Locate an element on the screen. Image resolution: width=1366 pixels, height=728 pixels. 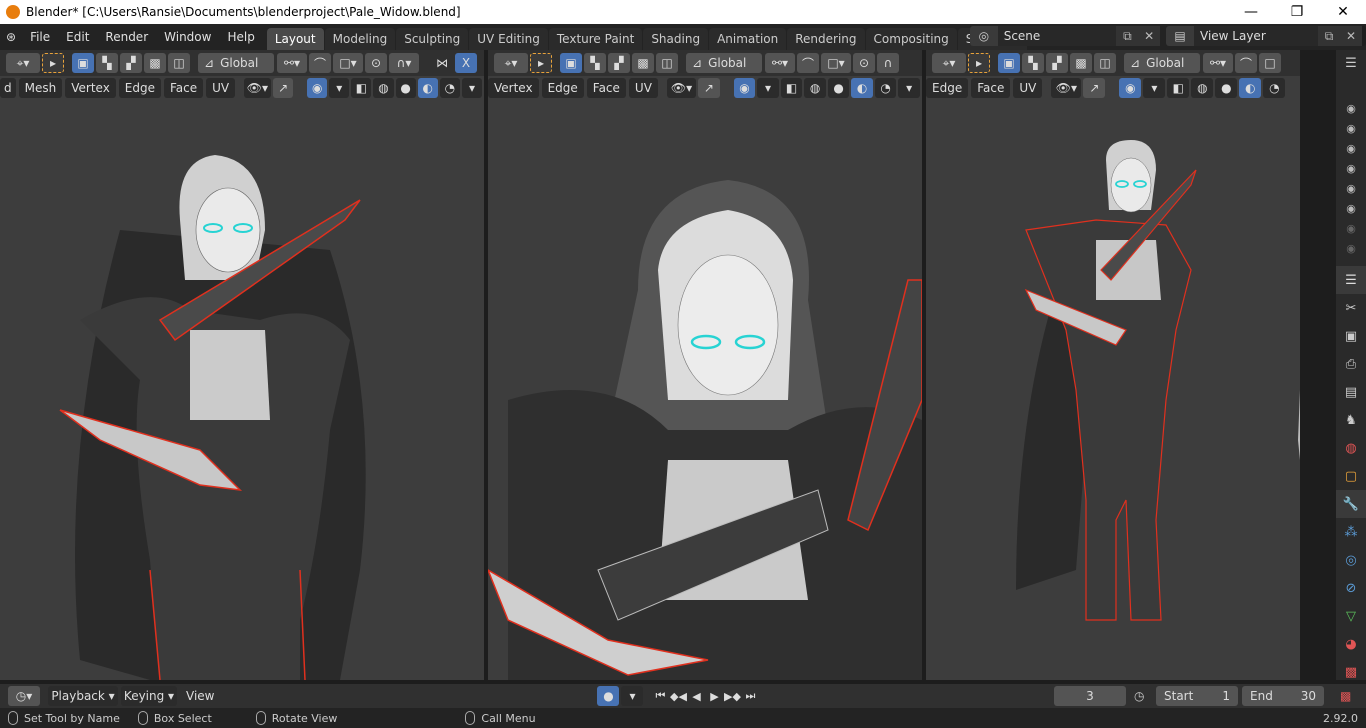
menu-face-2: Face is located at coordinates (606, 88).